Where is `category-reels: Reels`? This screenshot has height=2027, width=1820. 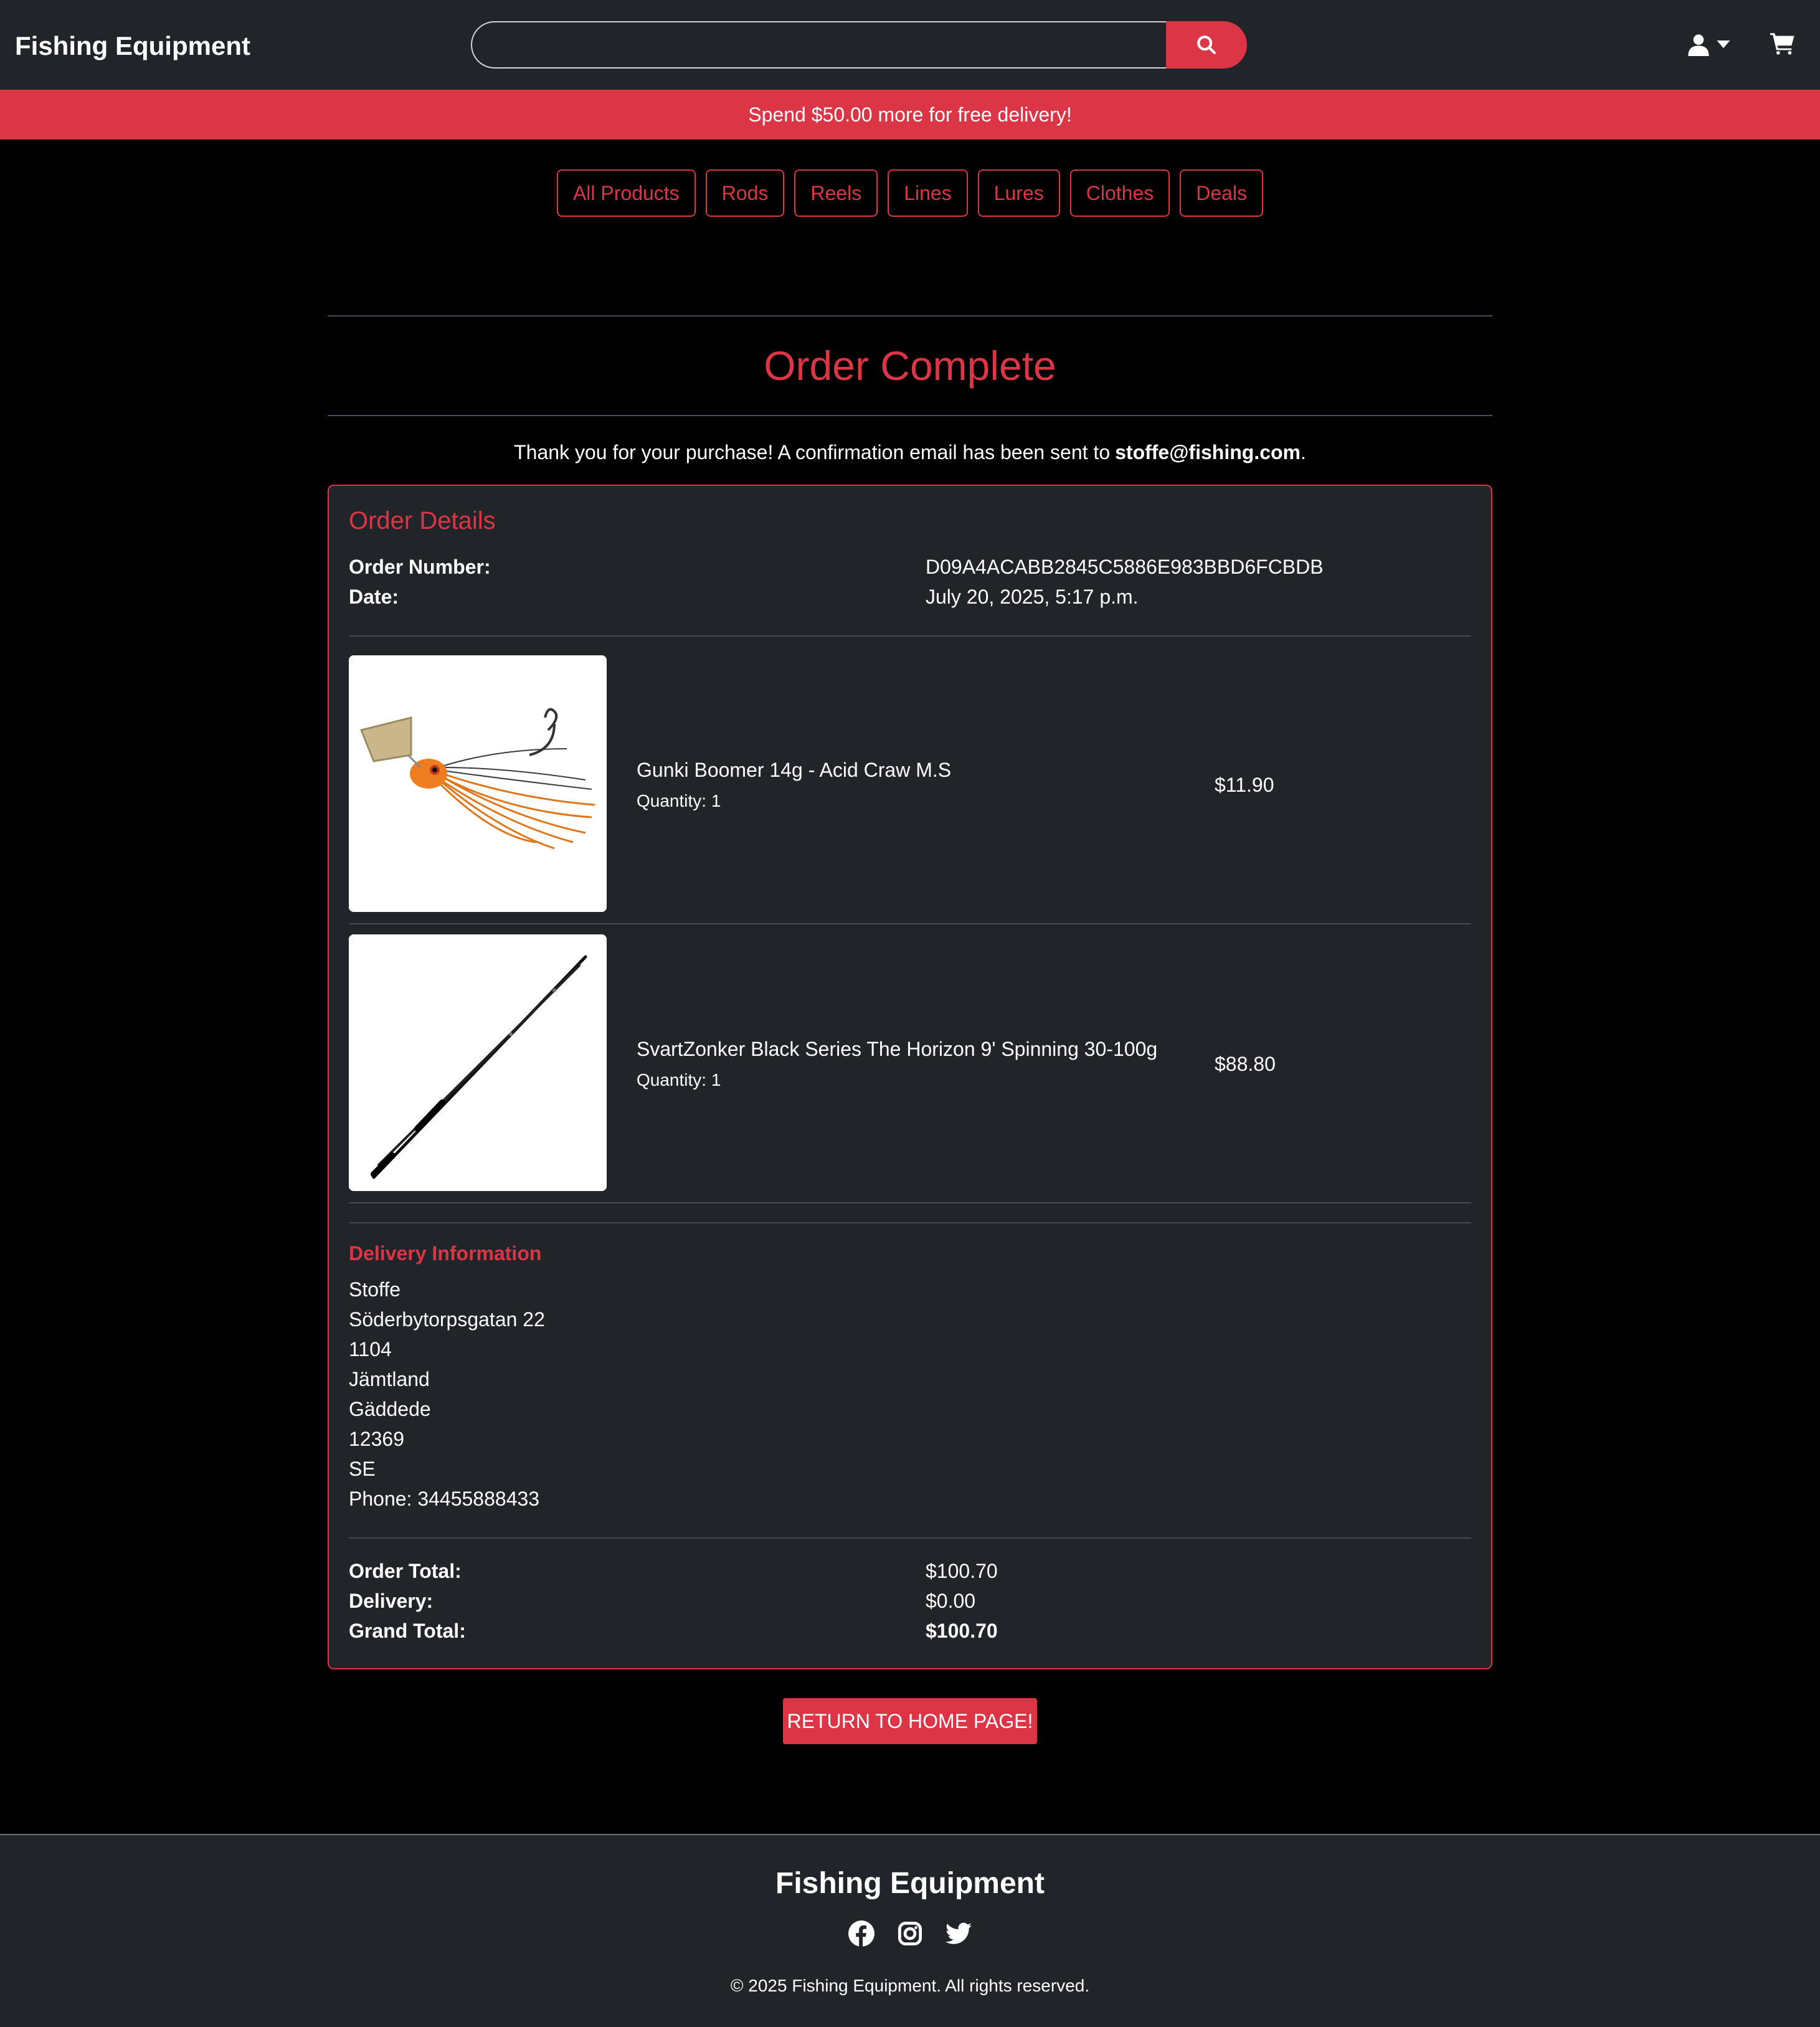 category-reels: Reels is located at coordinates (836, 193).